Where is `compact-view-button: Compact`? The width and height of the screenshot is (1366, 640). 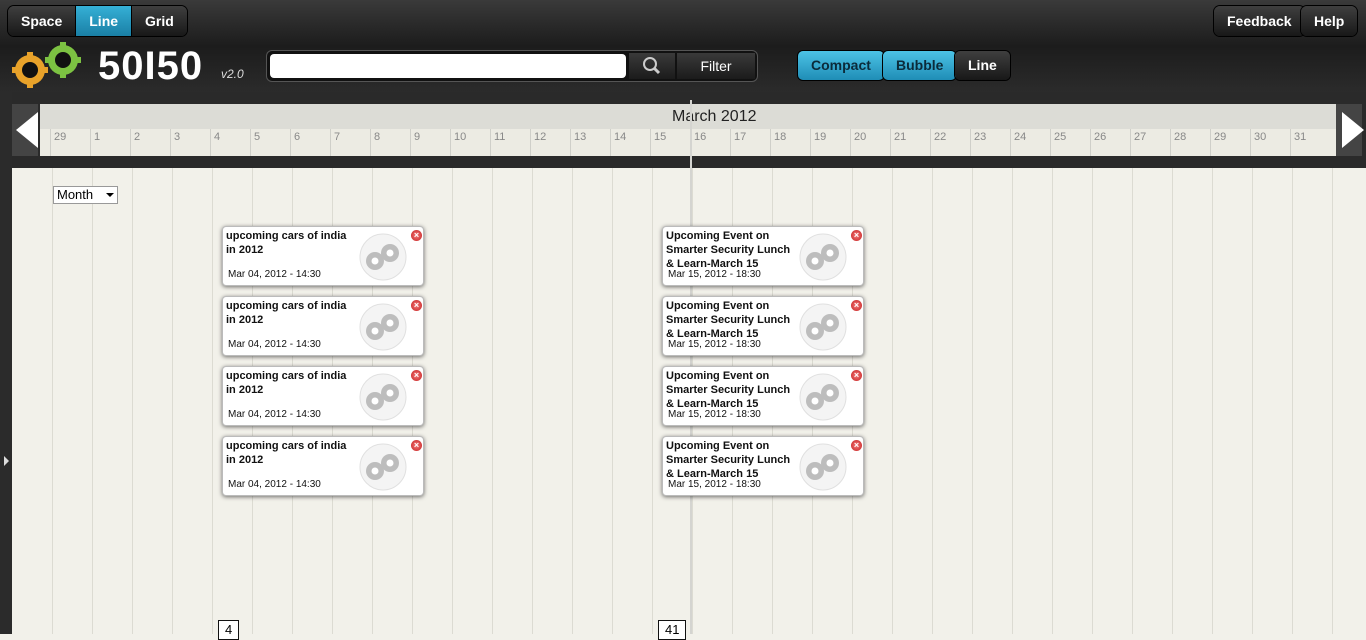 compact-view-button: Compact is located at coordinates (841, 65).